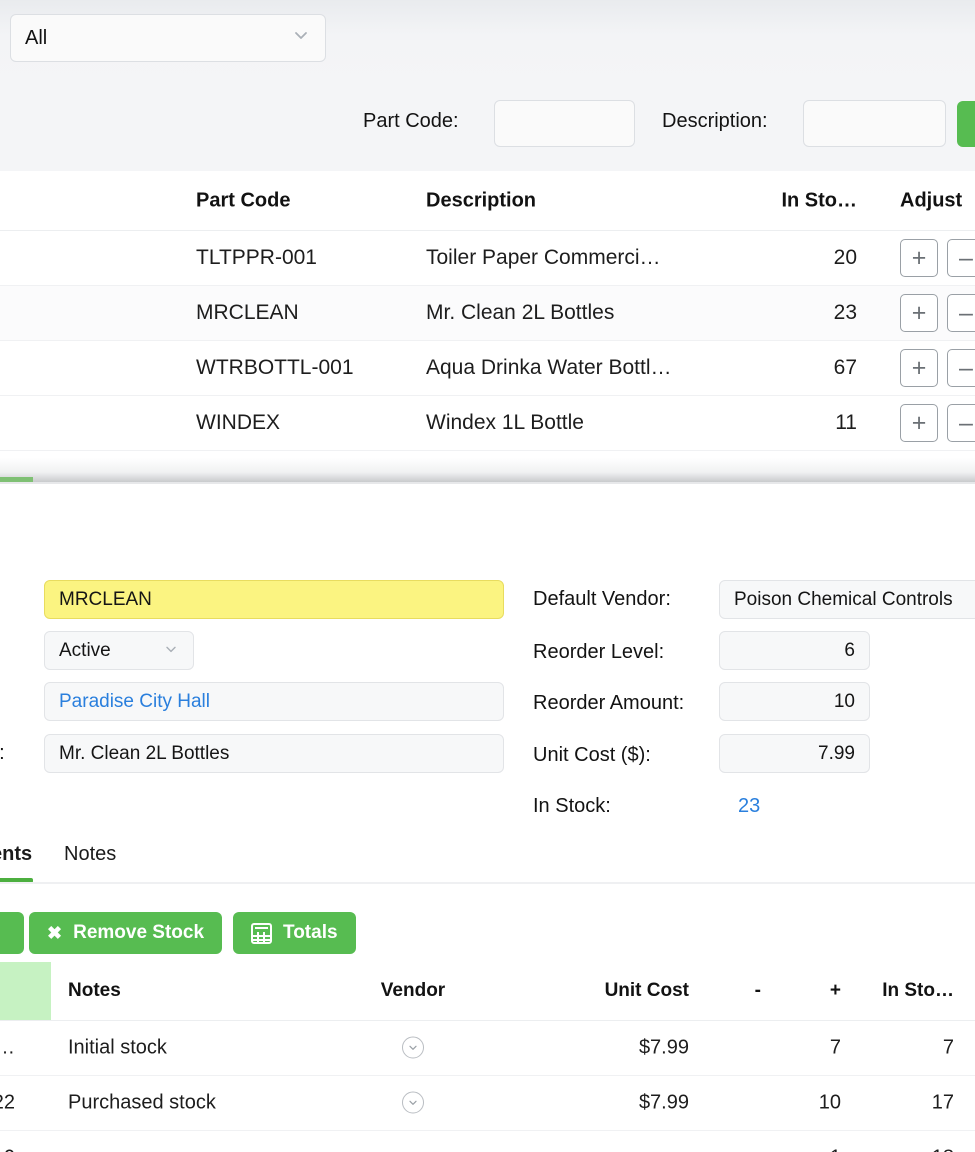  Describe the element at coordinates (564, 123) in the screenshot. I see `part-code-filter-input` at that location.